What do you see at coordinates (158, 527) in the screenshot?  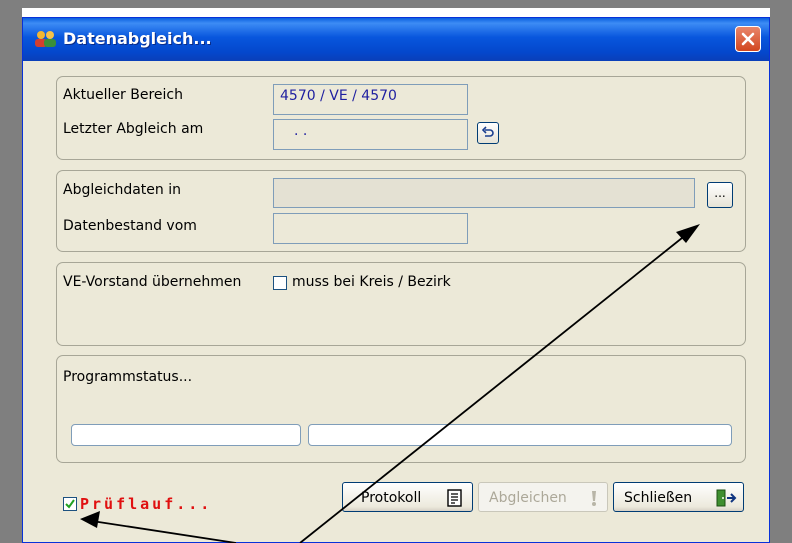 I see `annotation-arrow-pruef` at bounding box center [158, 527].